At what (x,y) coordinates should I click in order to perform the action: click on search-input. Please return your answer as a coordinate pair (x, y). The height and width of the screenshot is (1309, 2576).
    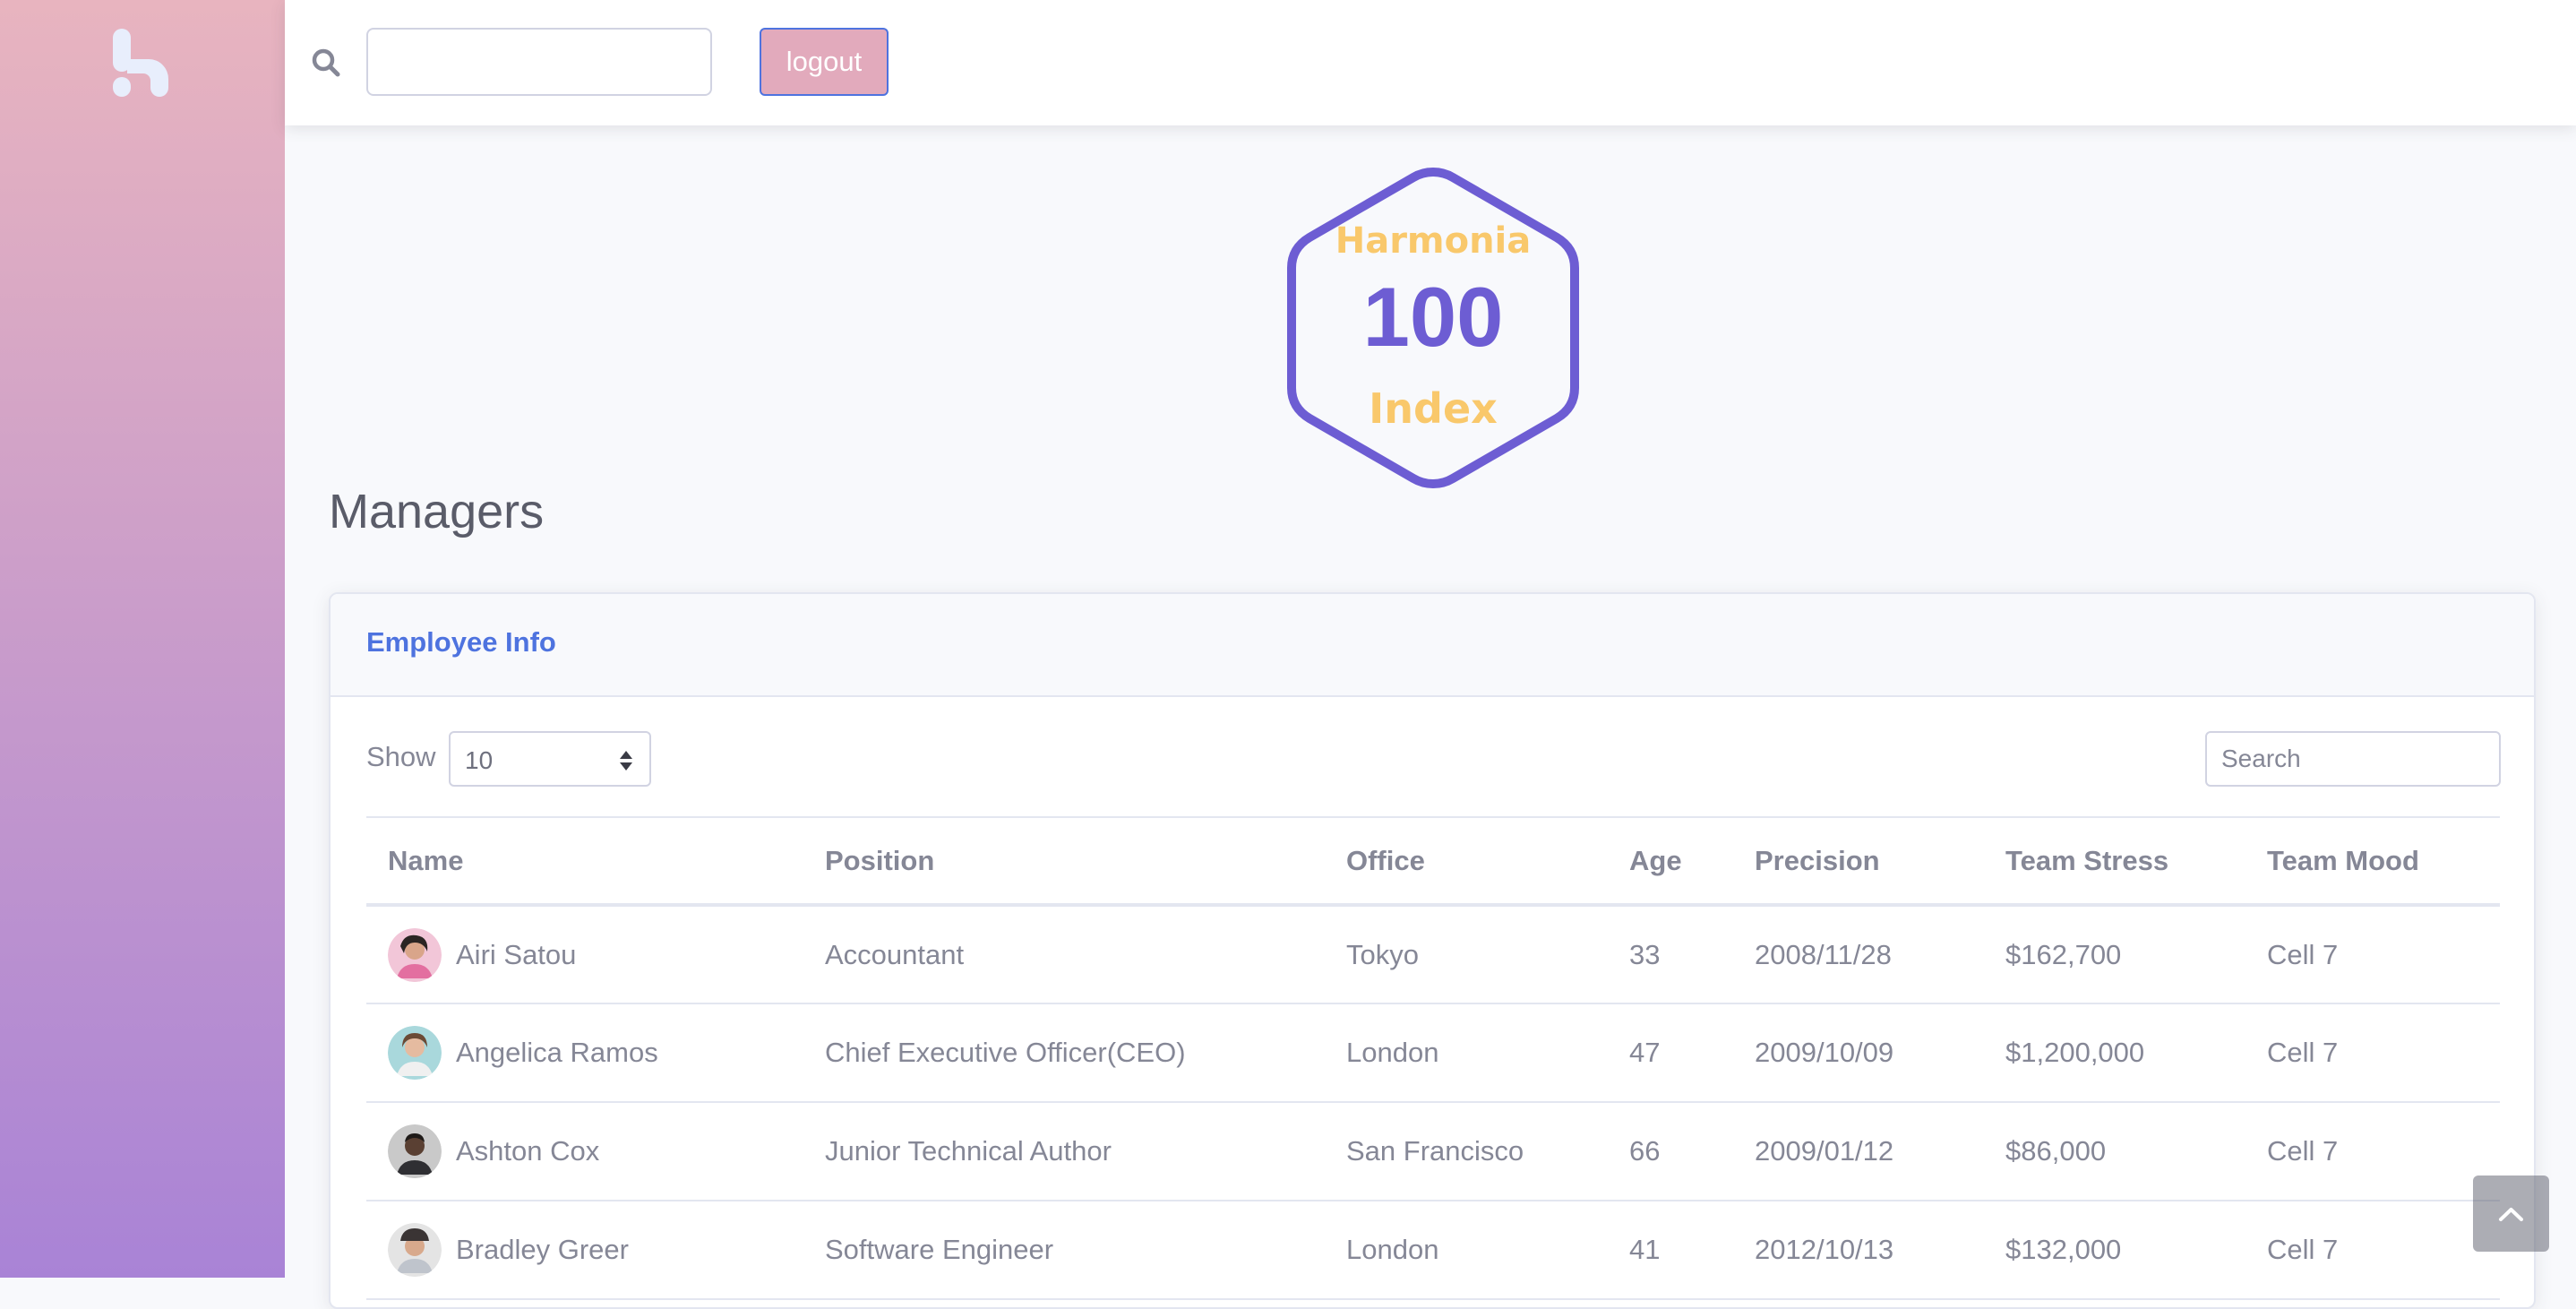
    Looking at the image, I should click on (539, 62).